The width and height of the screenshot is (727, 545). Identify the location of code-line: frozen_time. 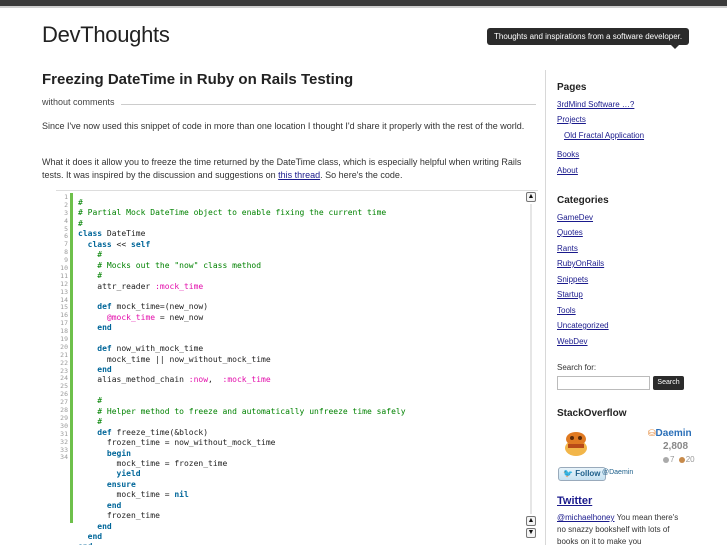
(300, 516).